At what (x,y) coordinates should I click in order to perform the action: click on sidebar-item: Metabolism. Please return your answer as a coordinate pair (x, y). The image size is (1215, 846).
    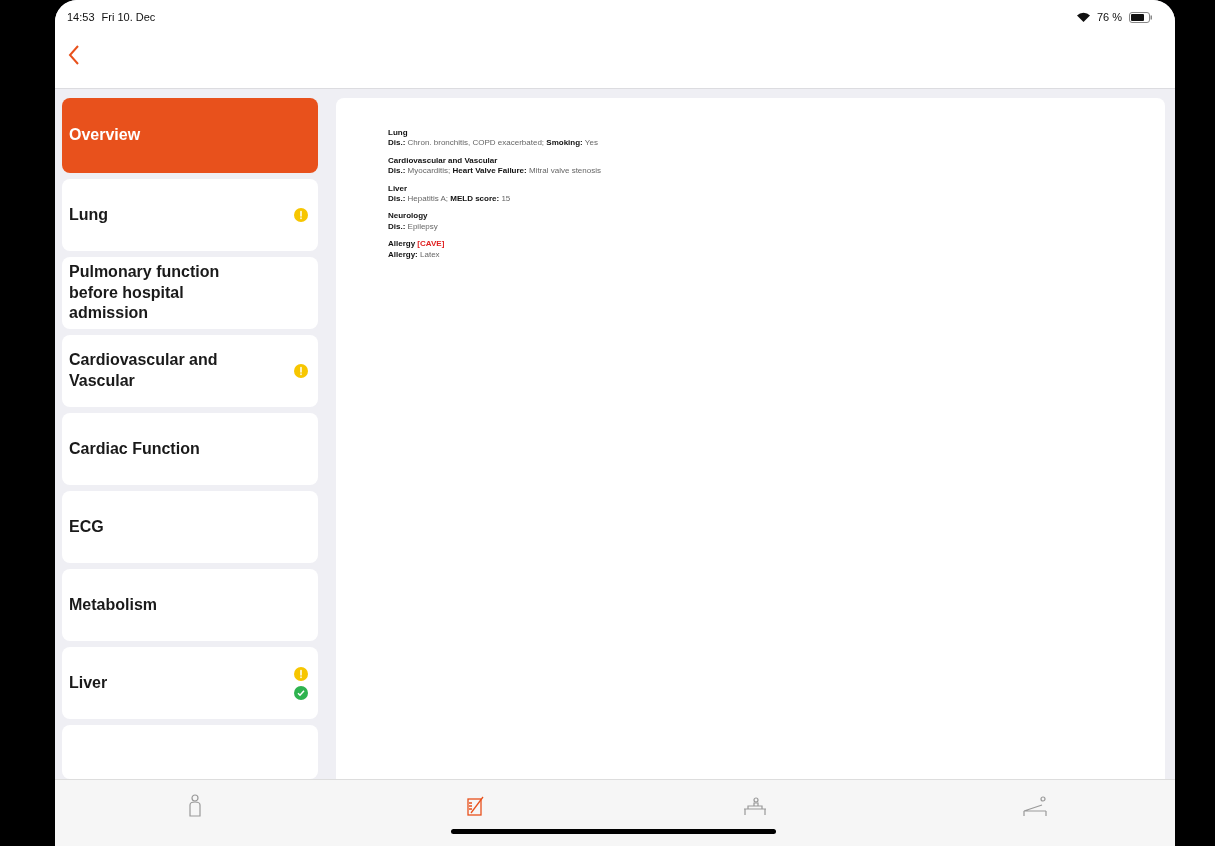
    Looking at the image, I should click on (190, 605).